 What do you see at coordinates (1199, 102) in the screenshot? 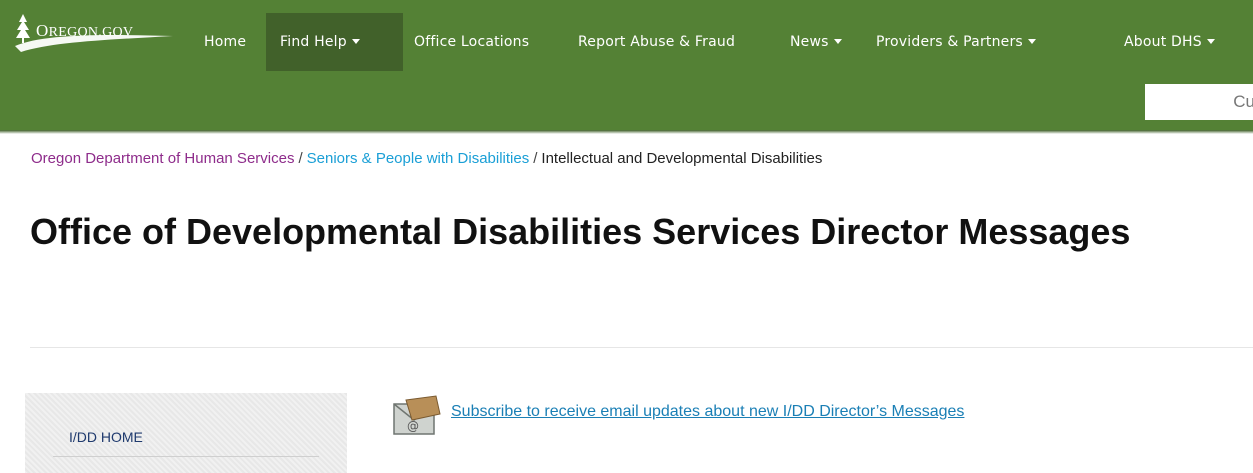
I see `search-input` at bounding box center [1199, 102].